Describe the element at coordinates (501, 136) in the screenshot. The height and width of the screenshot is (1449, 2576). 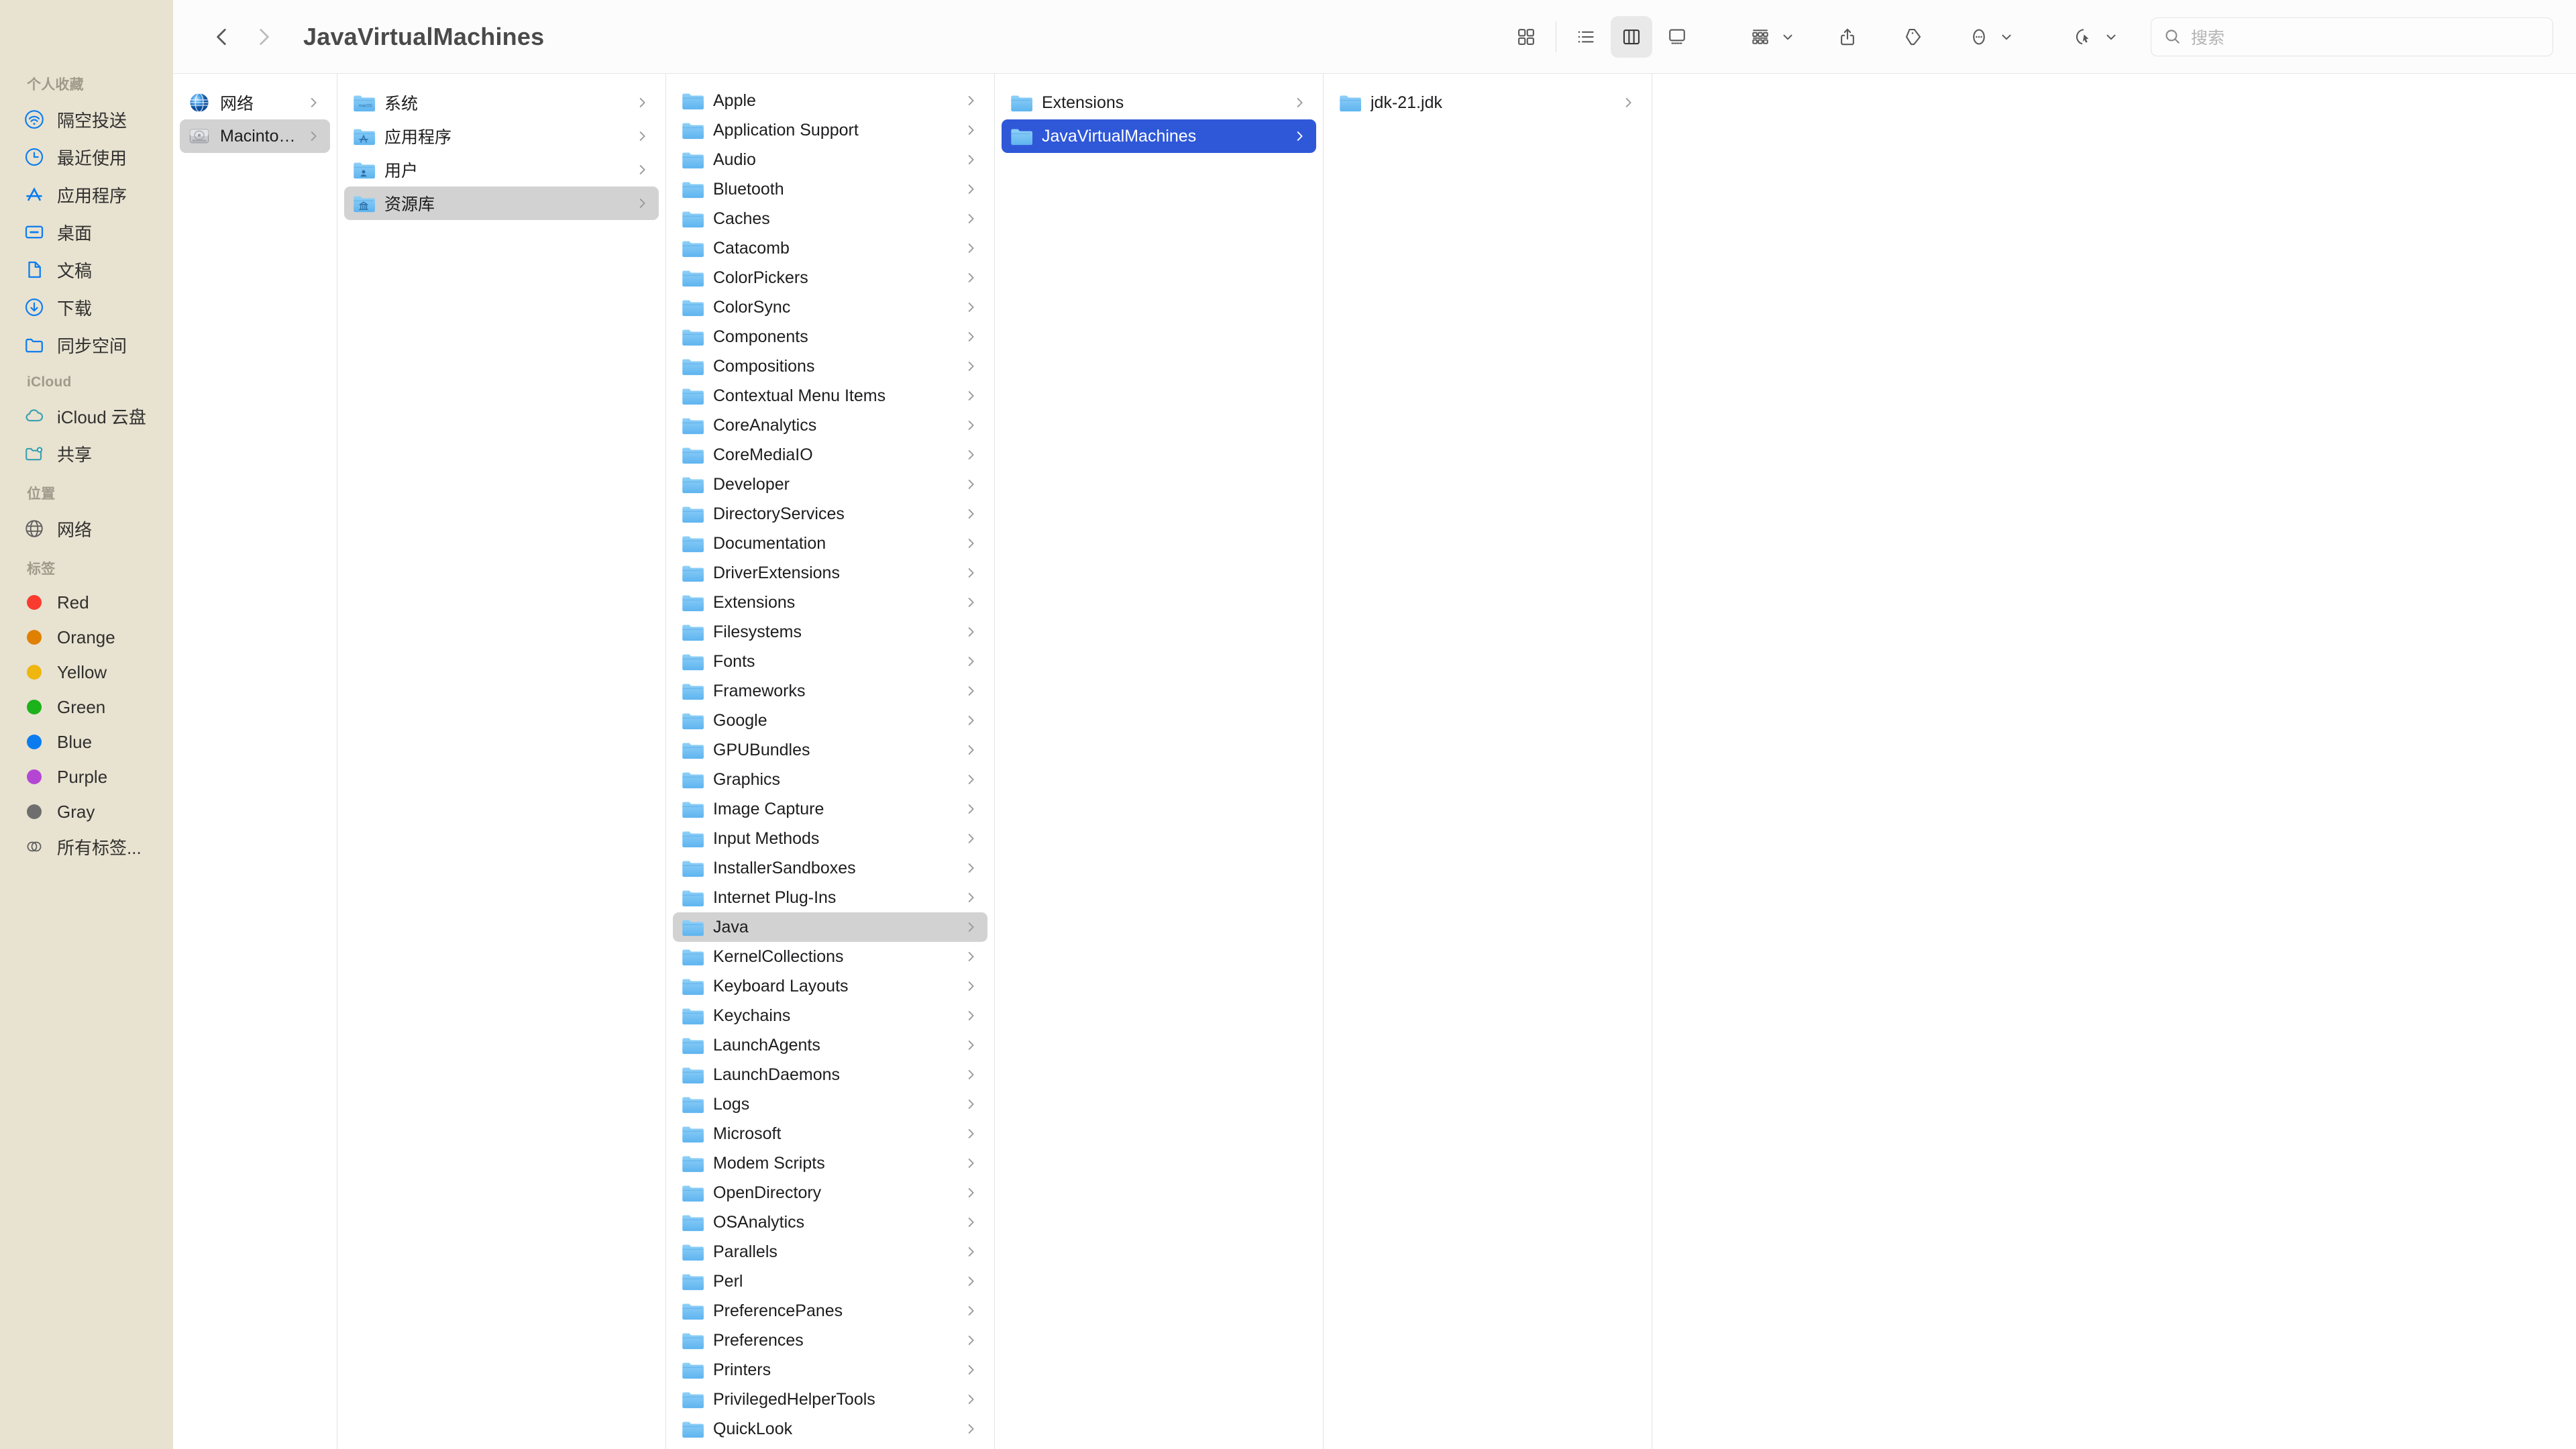
I see `column-row: 应用程序` at that location.